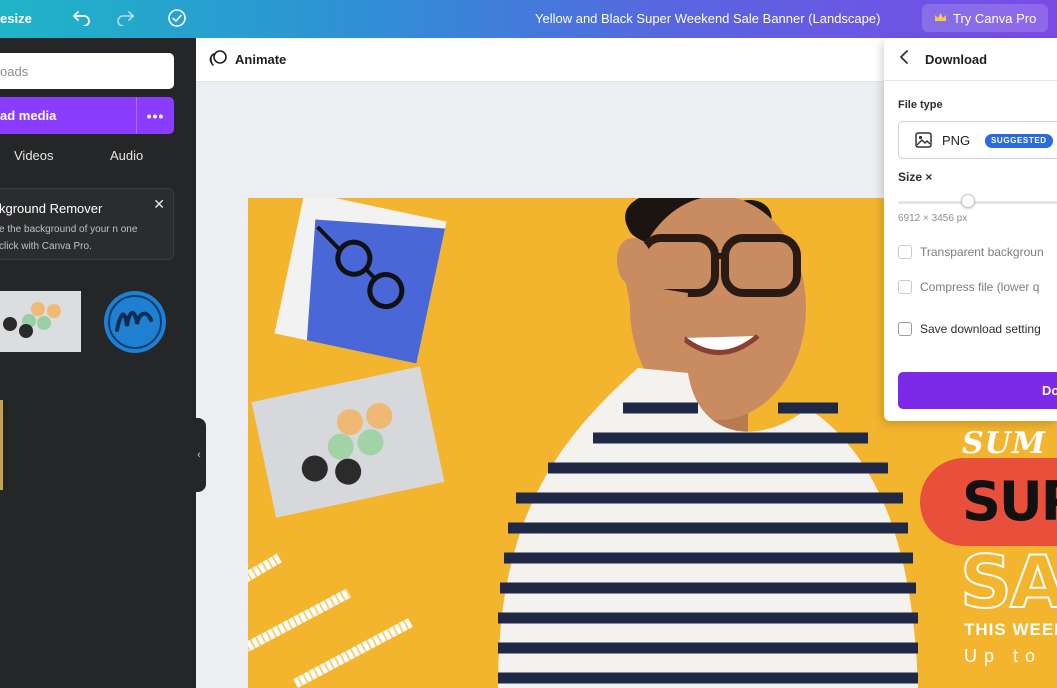 The width and height of the screenshot is (1057, 688). I want to click on try-canva-pro-button: Try Canva Pro, so click(985, 18).